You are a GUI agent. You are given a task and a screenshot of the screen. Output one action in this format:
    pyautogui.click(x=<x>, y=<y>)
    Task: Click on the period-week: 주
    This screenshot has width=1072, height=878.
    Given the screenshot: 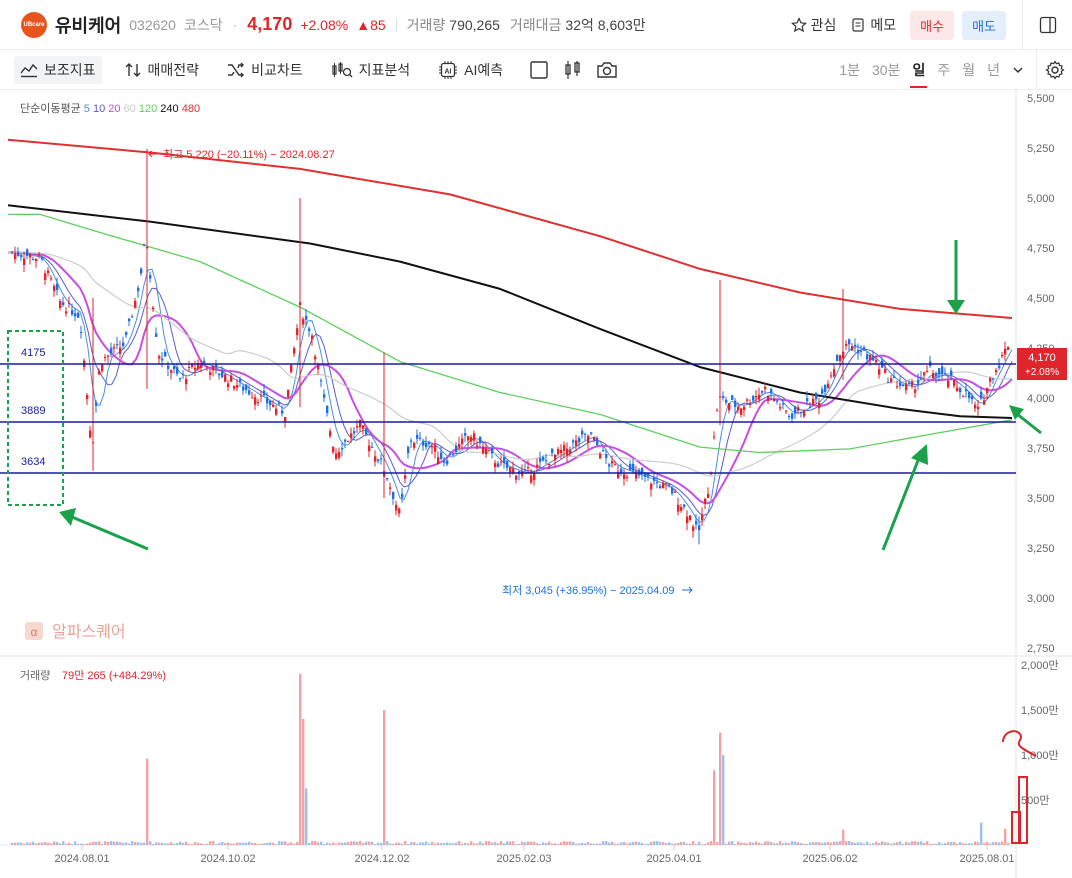 What is the action you would take?
    pyautogui.click(x=943, y=70)
    